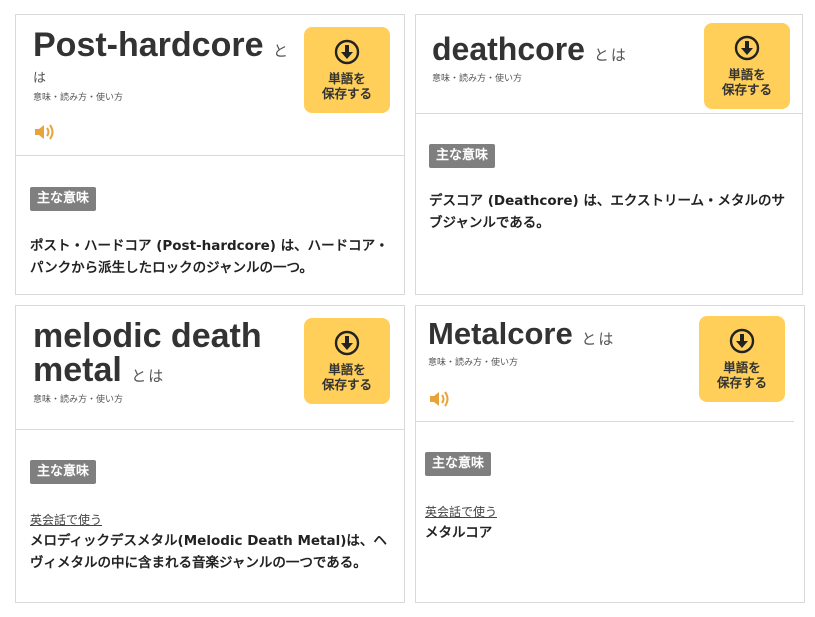 The image size is (815, 617). Describe the element at coordinates (522, 333) in the screenshot. I see `word-title: Metalcore とは` at that location.